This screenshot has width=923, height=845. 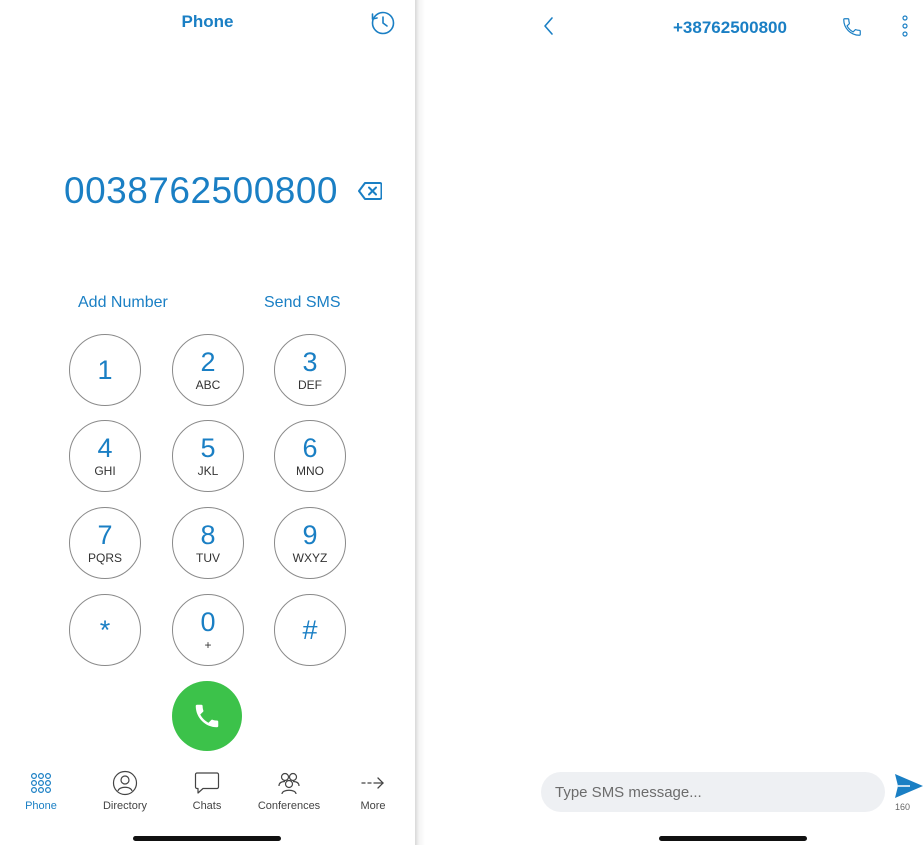 What do you see at coordinates (105, 470) in the screenshot?
I see `key-letters: GHI` at bounding box center [105, 470].